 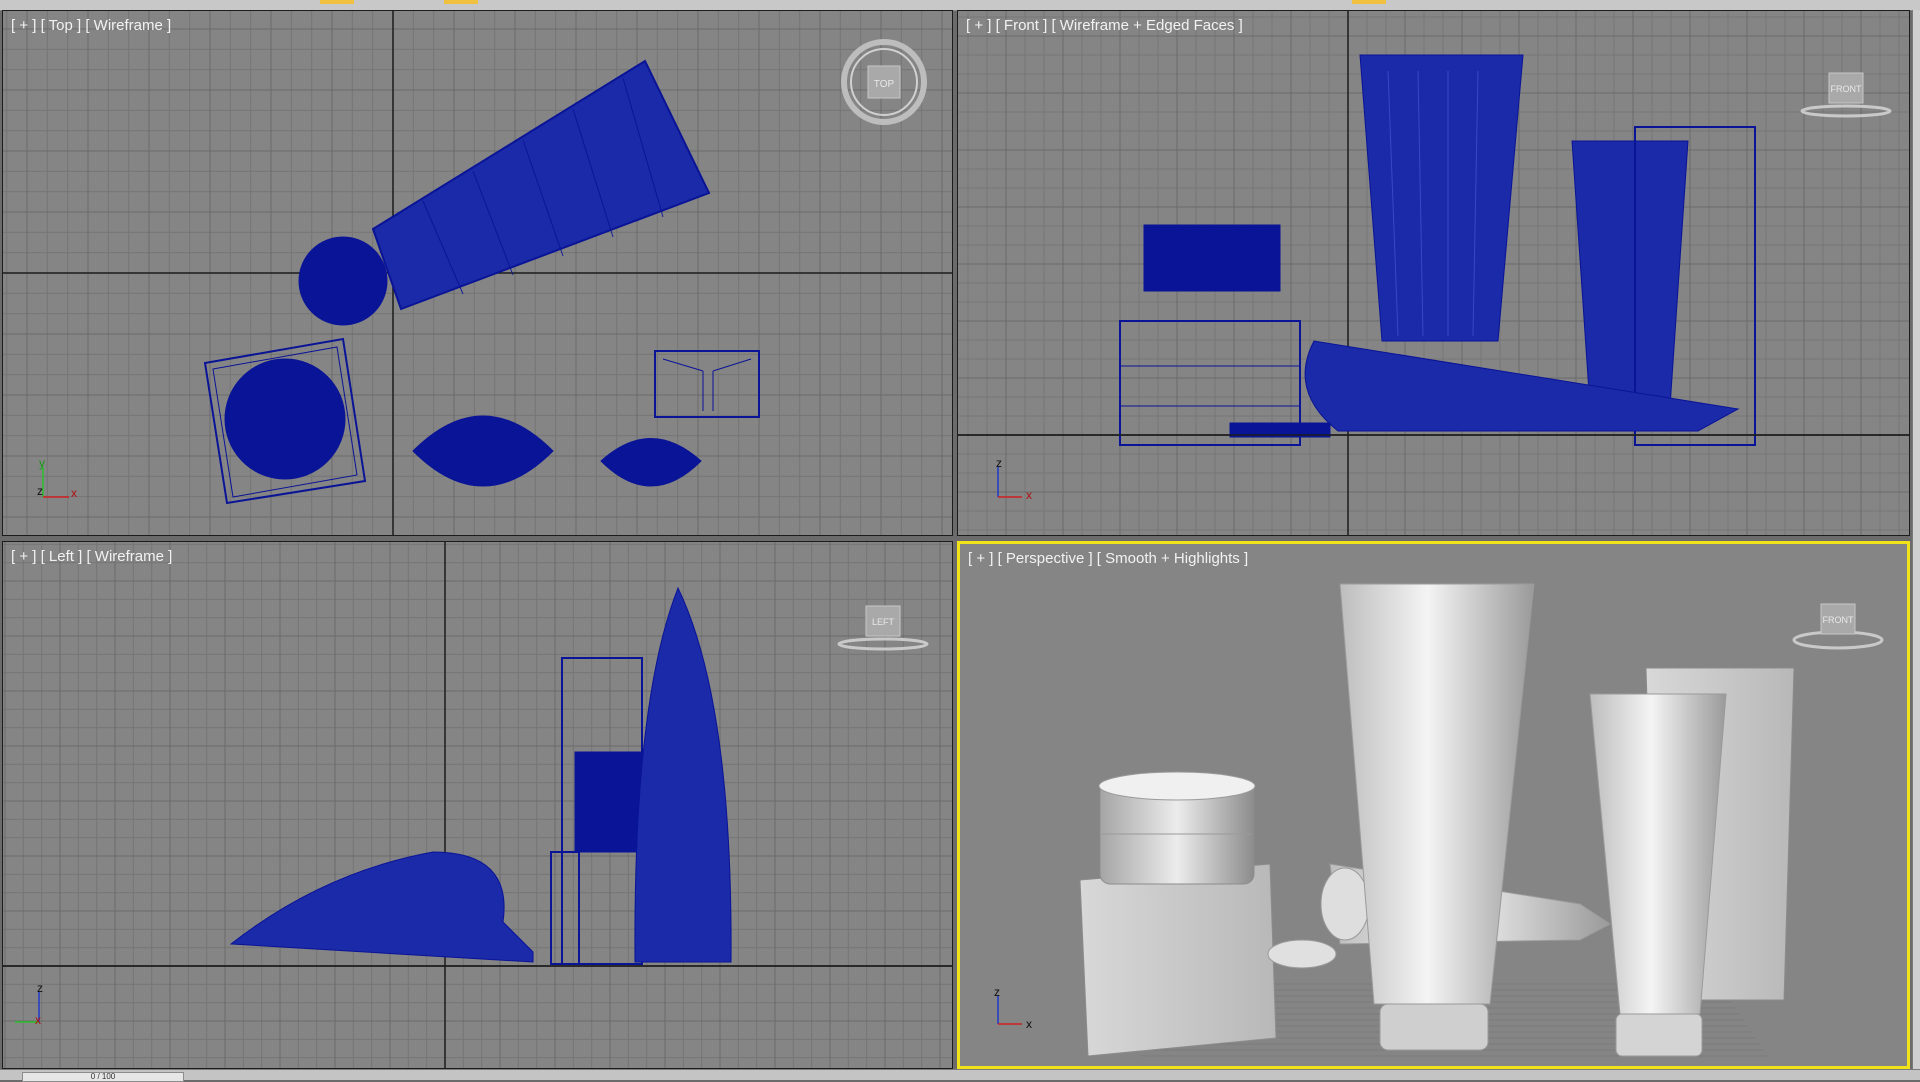 I want to click on jar-box, so click(x=1178, y=960).